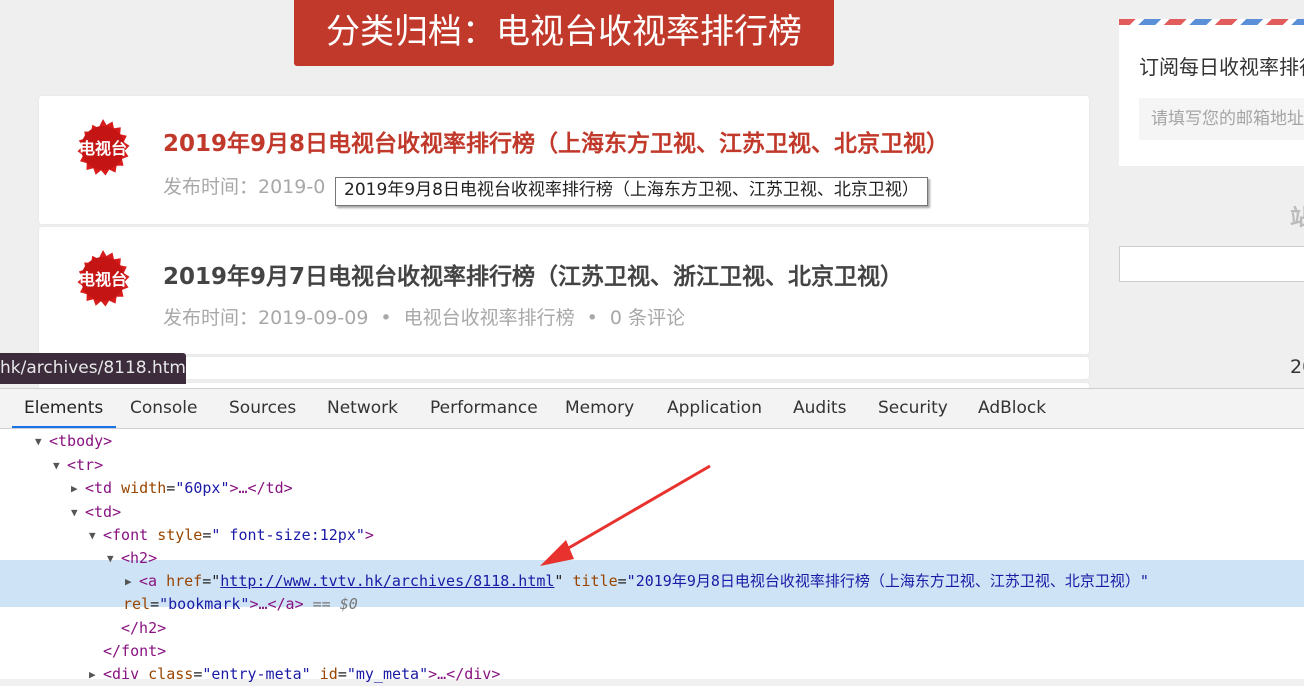  Describe the element at coordinates (1211, 92) in the screenshot. I see `subscribe-widget: 订阅每日收视率排行` at that location.